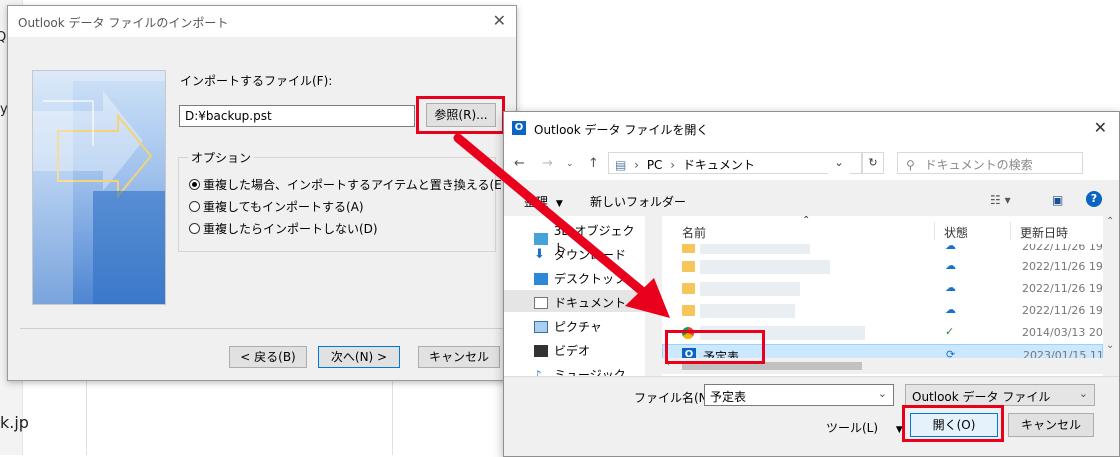  What do you see at coordinates (580, 254) in the screenshot?
I see `nav-item-downloads: ⬇ ダウンロード` at bounding box center [580, 254].